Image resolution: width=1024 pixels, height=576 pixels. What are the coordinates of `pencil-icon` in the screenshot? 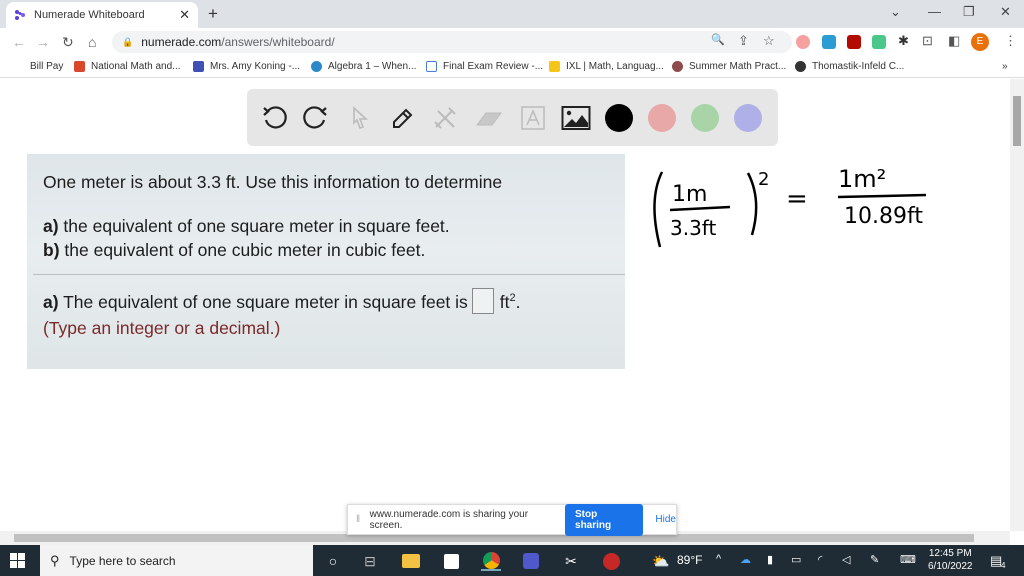 It's located at (403, 118).